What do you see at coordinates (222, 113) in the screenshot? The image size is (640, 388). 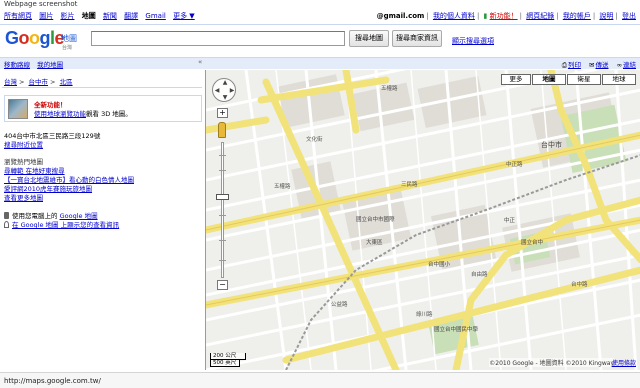 I see `zoom-in-button: +` at bounding box center [222, 113].